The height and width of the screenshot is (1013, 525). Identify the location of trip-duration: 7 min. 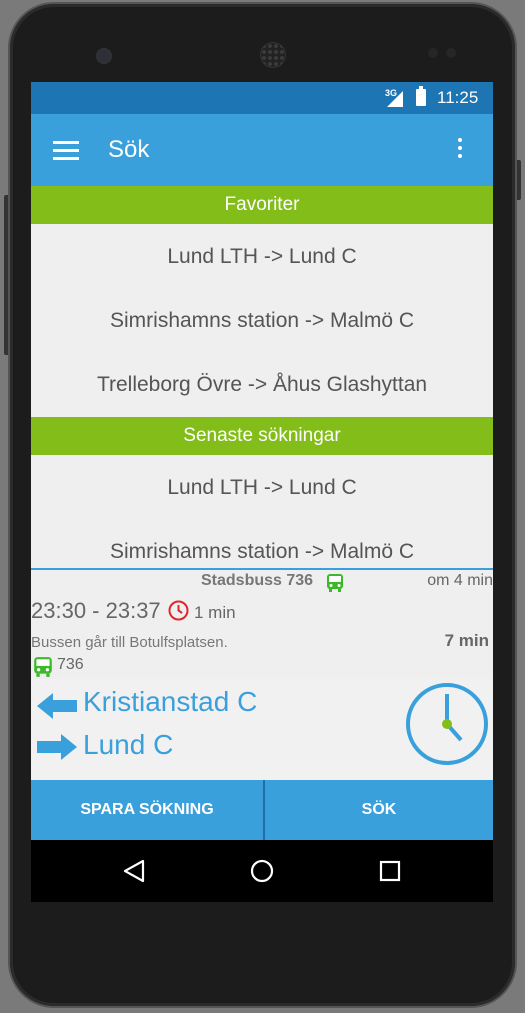
(466, 640).